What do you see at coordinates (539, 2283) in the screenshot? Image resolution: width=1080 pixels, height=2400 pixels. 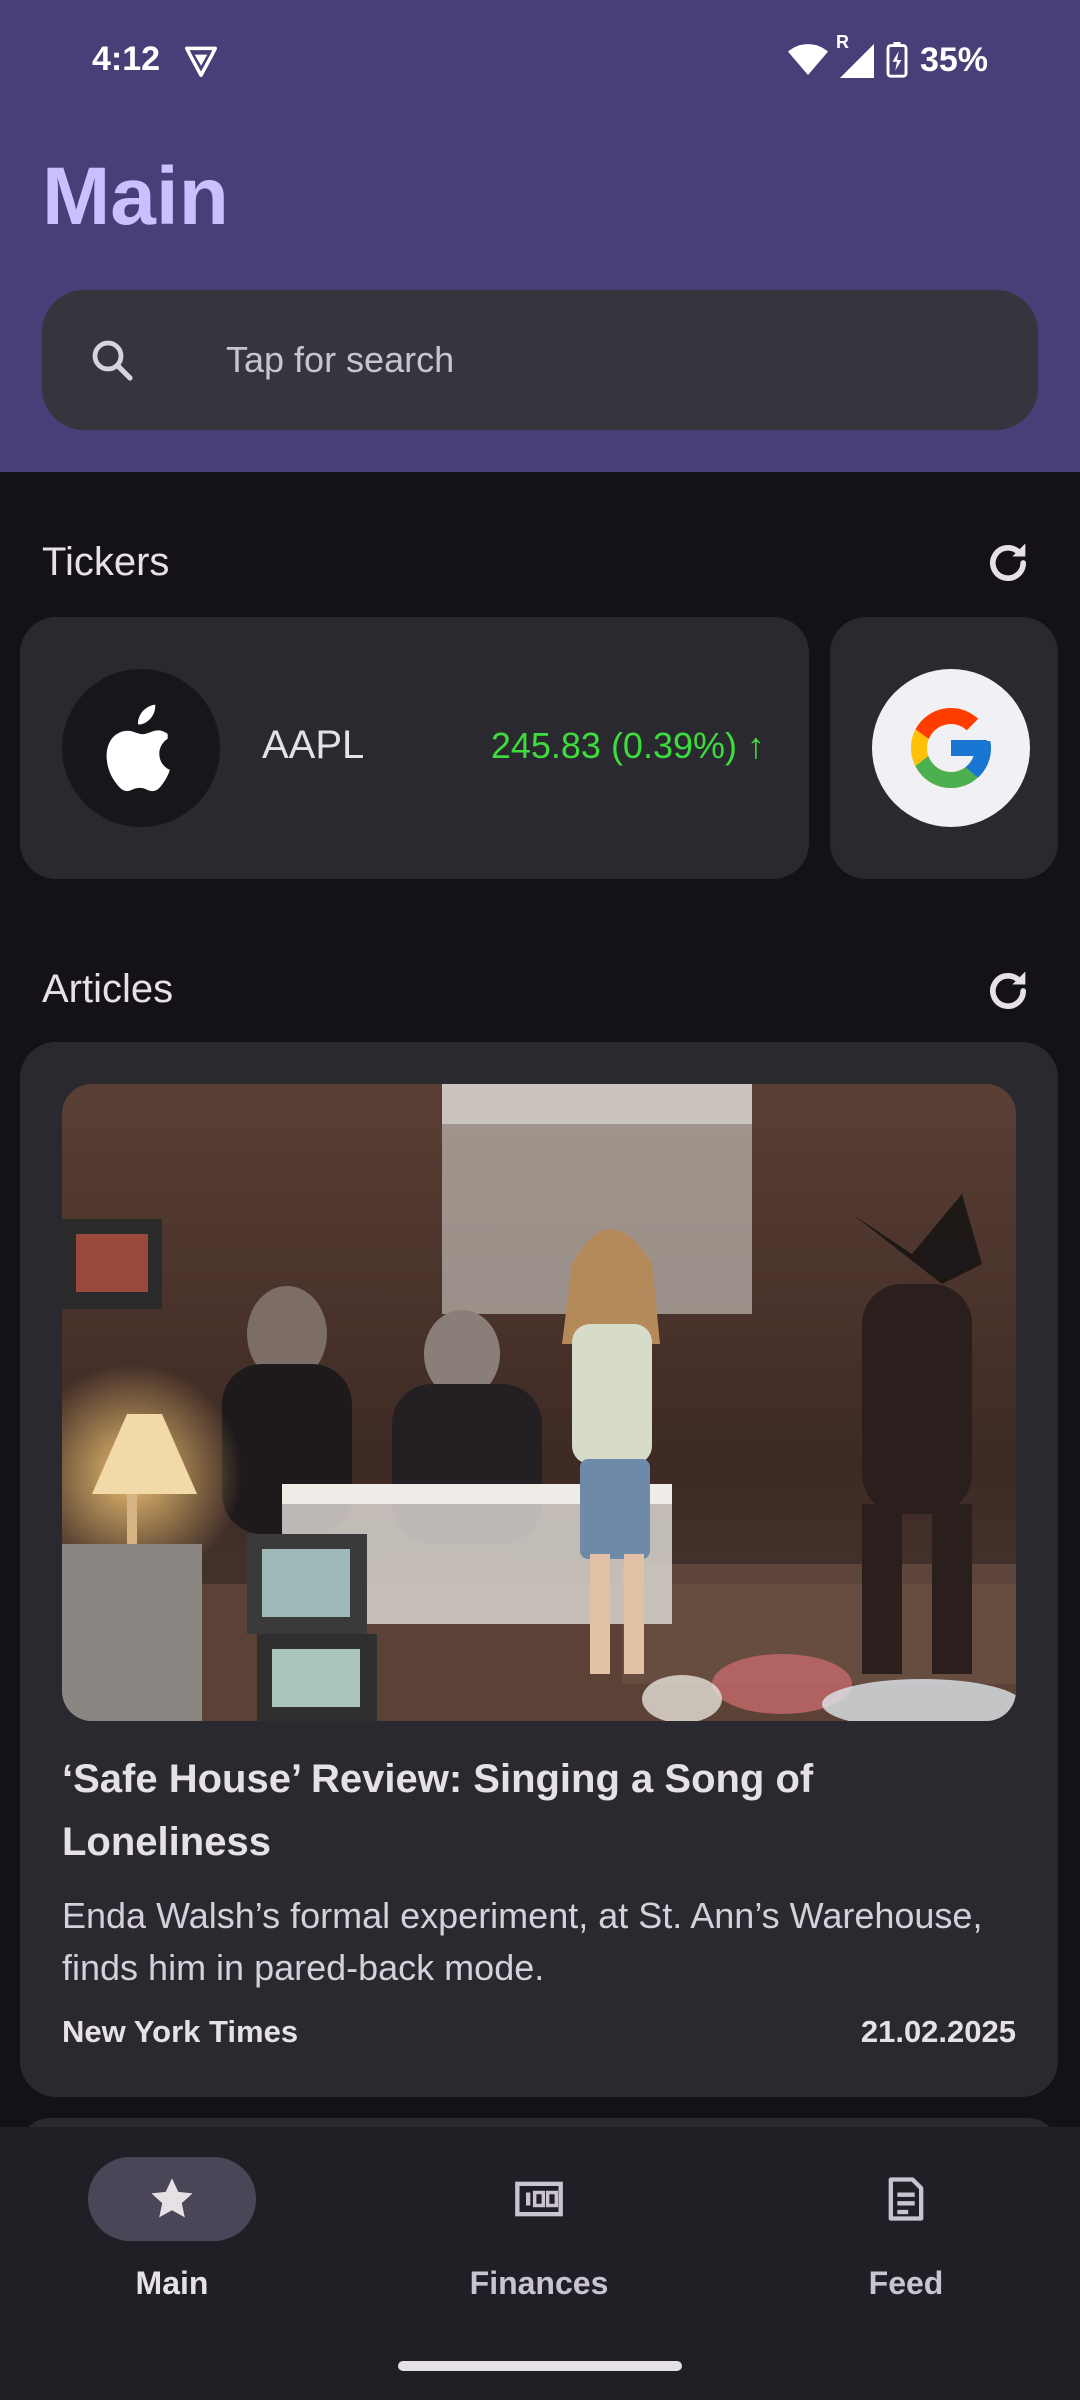 I see `nav-label-finances: Finances` at bounding box center [539, 2283].